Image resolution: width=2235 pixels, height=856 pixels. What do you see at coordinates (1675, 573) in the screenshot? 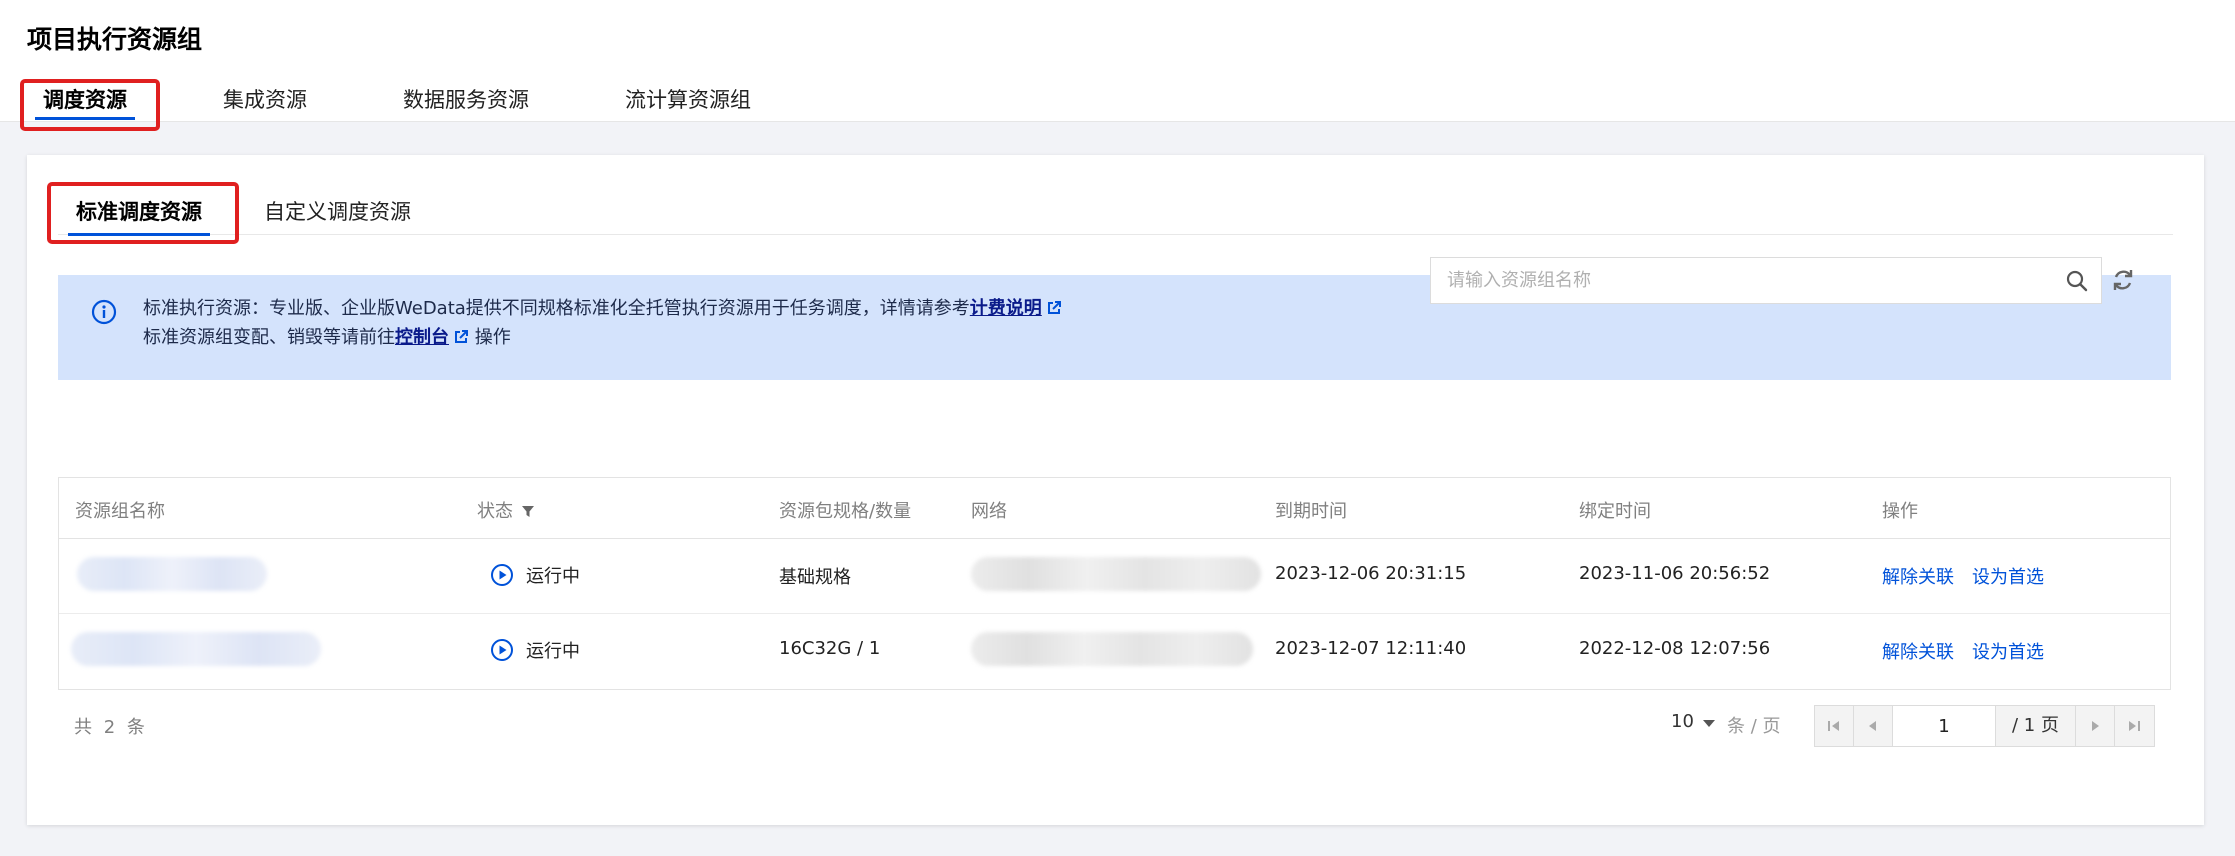
I see `bind-cell: 2023-11-06 20:56:52` at bounding box center [1675, 573].